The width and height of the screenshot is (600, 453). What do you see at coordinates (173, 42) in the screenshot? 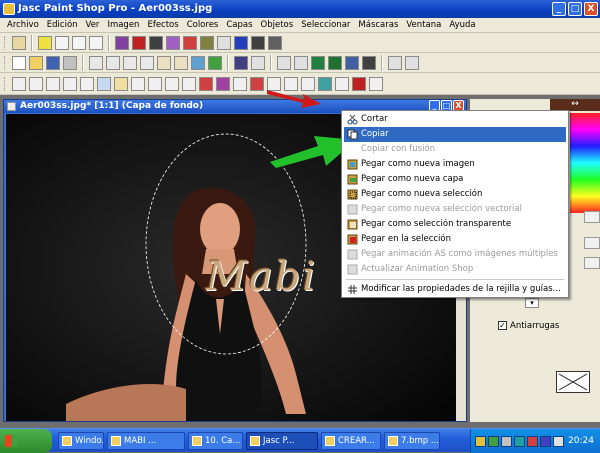
I see `effect-d-icon` at bounding box center [173, 42].